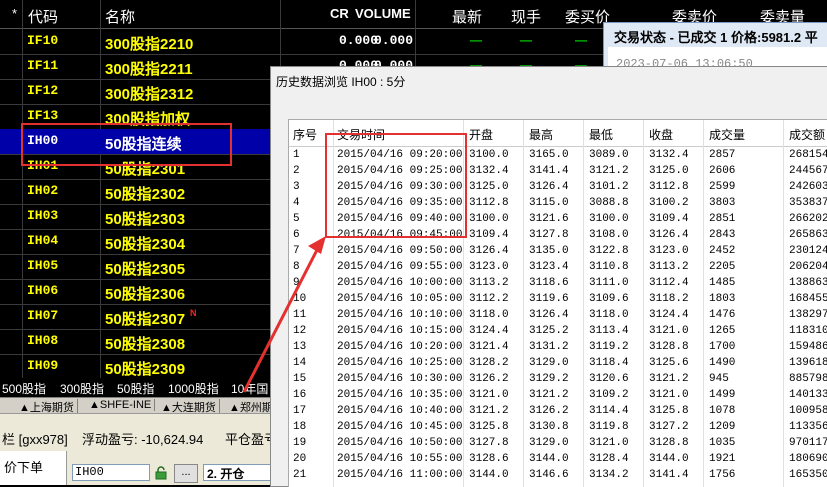  I want to click on history-cell-seq: 21, so click(300, 475).